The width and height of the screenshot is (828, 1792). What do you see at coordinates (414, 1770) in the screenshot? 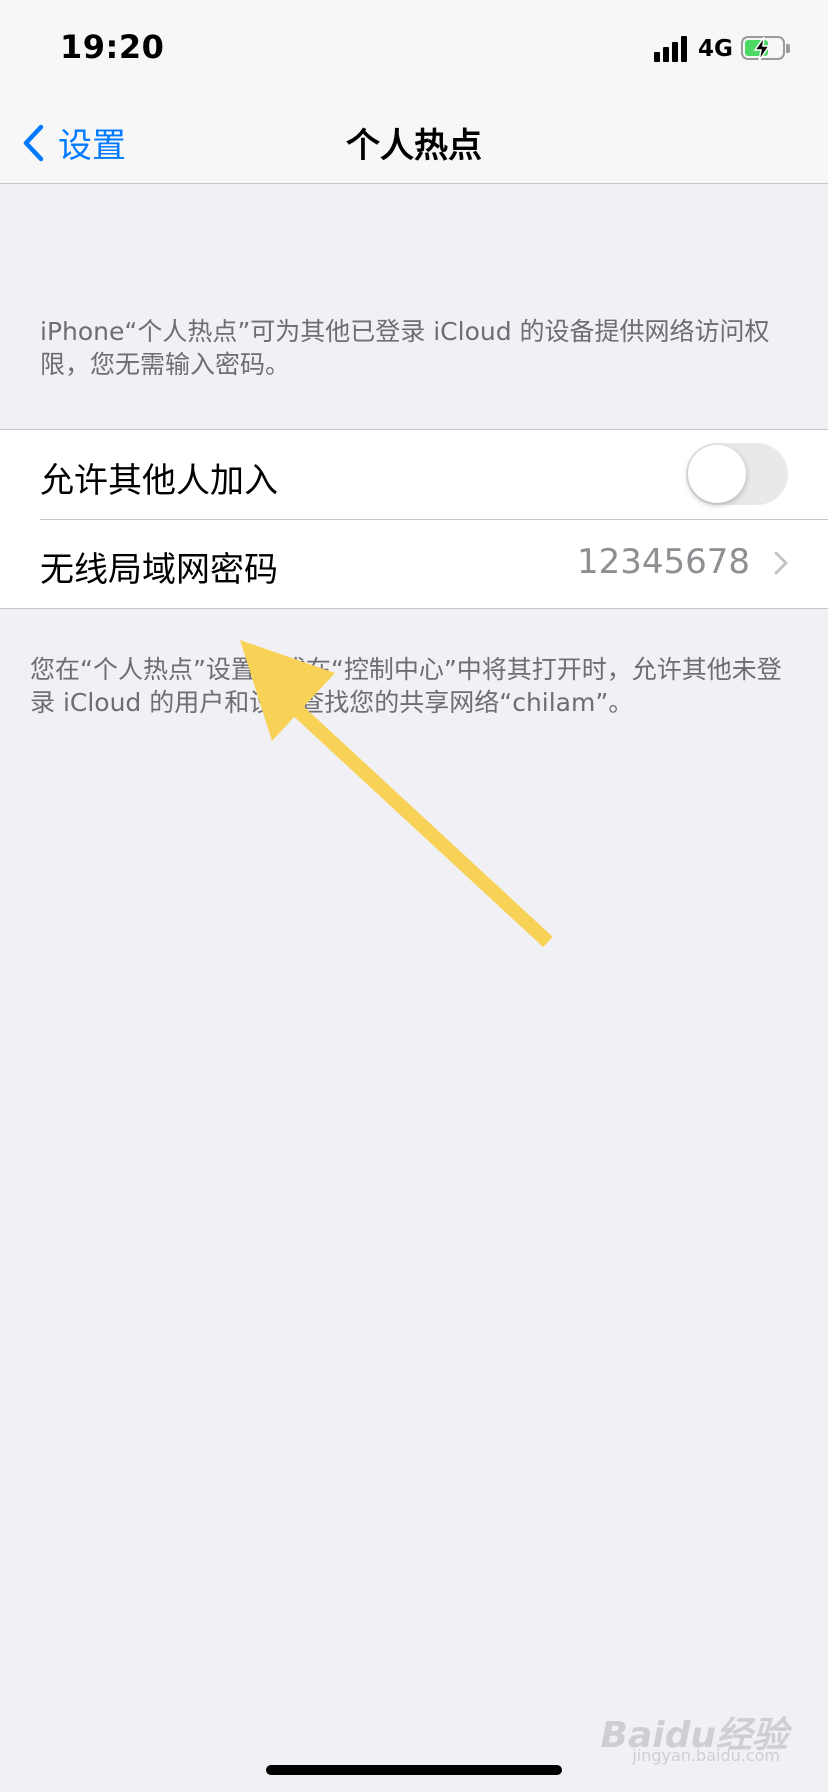
I see `home-indicator` at bounding box center [414, 1770].